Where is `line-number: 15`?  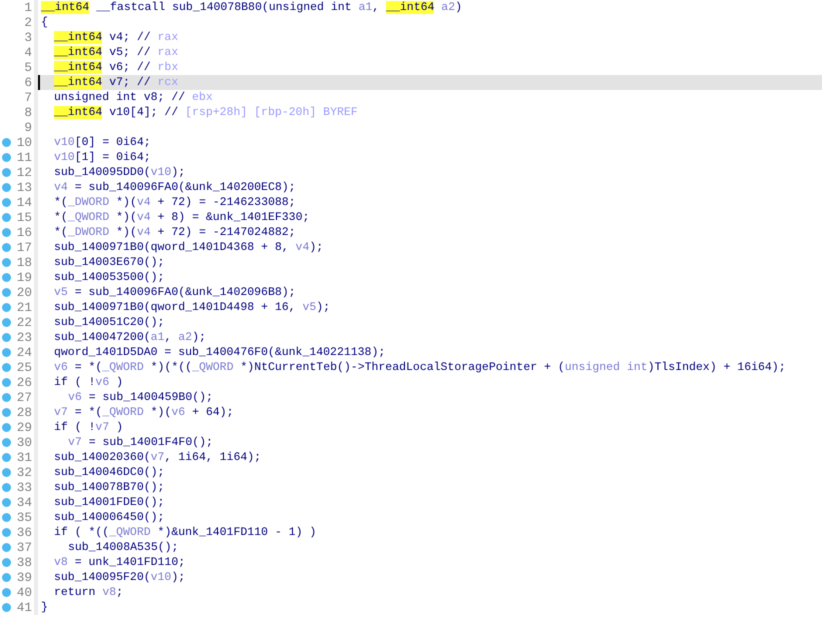
line-number: 15 is located at coordinates (24, 217).